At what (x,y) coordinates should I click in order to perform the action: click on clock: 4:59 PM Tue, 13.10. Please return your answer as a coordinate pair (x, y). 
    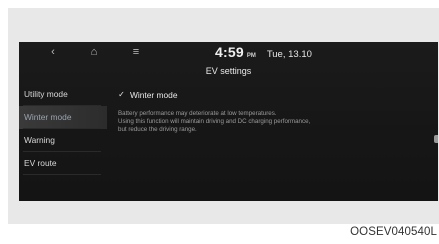
    Looking at the image, I should click on (263, 52).